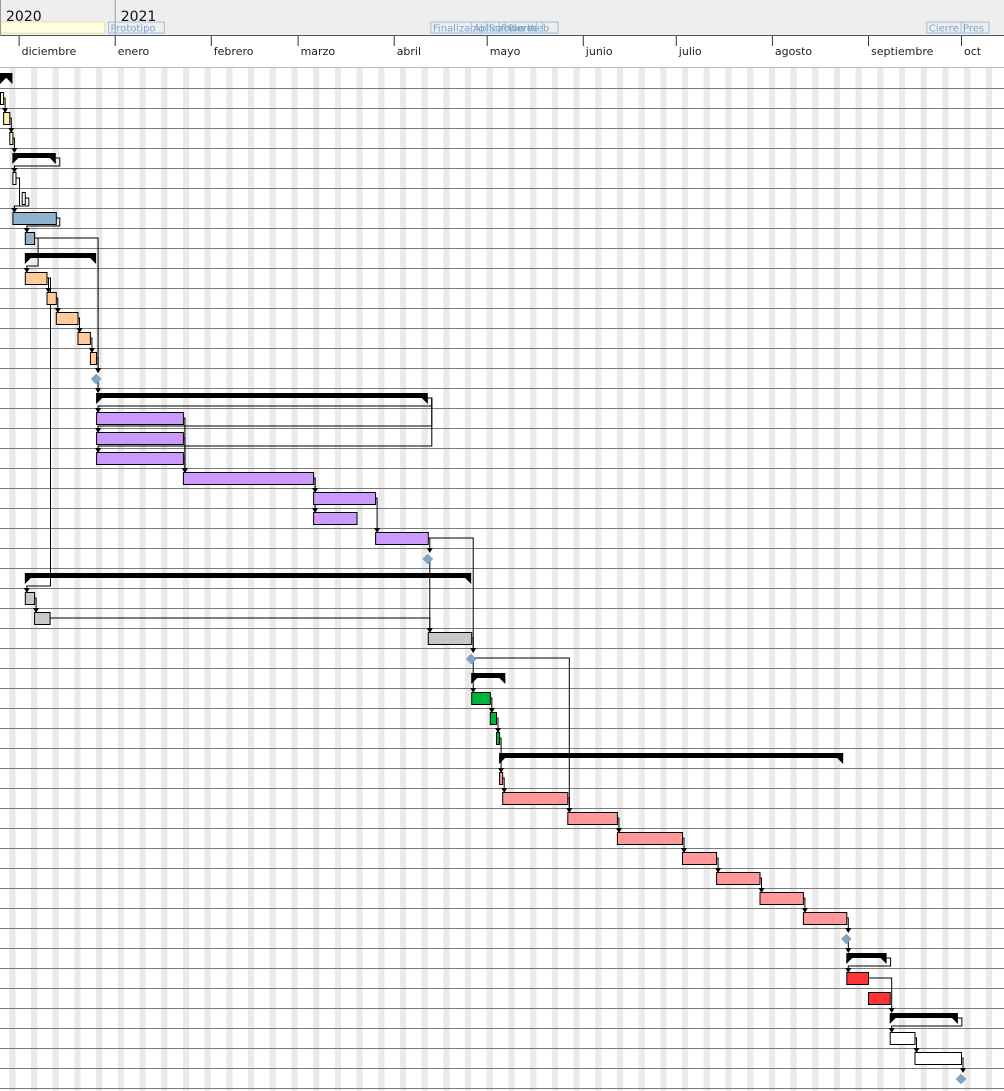  Describe the element at coordinates (944, 29) in the screenshot. I see `header-flag-label: Cierre` at that location.